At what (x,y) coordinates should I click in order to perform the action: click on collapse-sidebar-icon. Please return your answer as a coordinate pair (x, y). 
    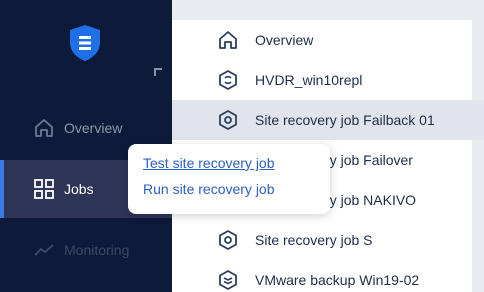
    Looking at the image, I should click on (158, 72).